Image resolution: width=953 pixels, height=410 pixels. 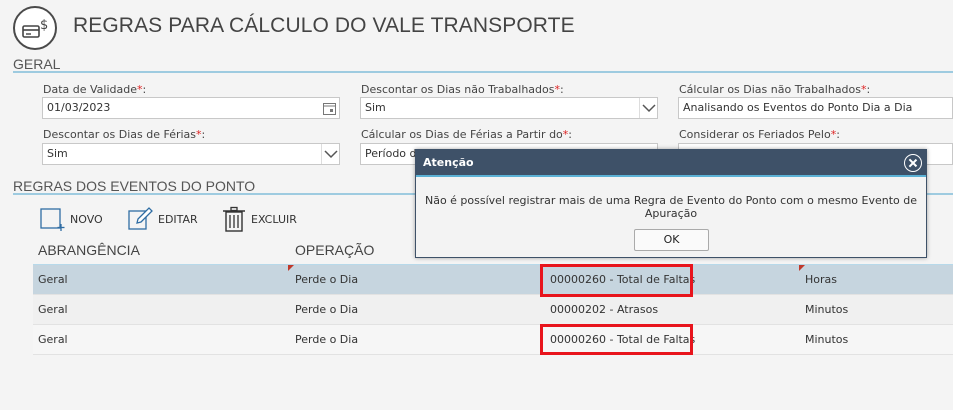 I want to click on descontar-dias-ferias-label: Descontar os Dias de Férias*:, so click(x=124, y=134).